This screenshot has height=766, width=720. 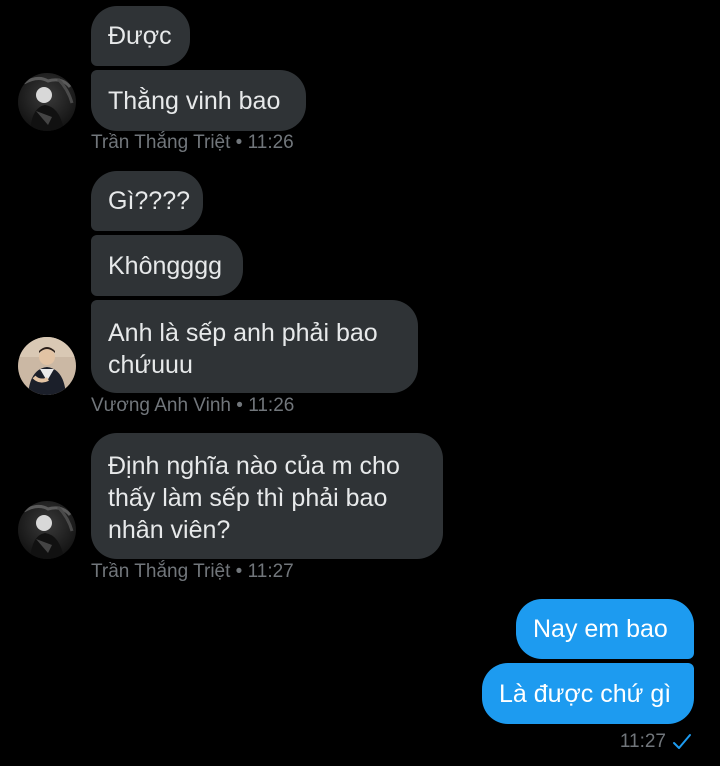 I want to click on message-meta: Vương Anh Vinh • 11:26, so click(x=193, y=405).